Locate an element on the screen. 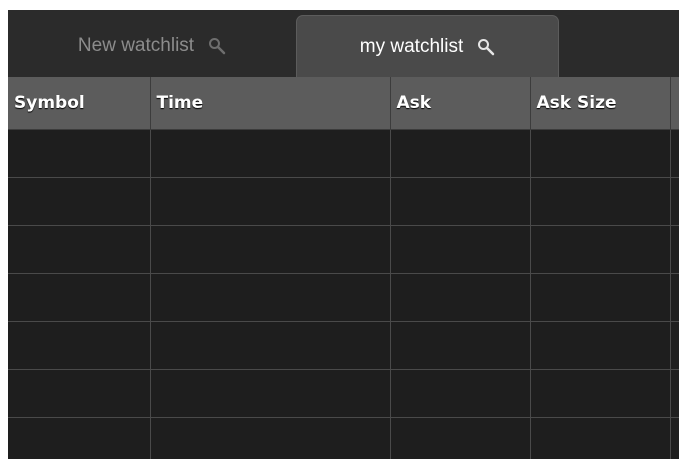 Image resolution: width=679 pixels, height=459 pixels. column-header-symbol: Symbol is located at coordinates (79, 103).